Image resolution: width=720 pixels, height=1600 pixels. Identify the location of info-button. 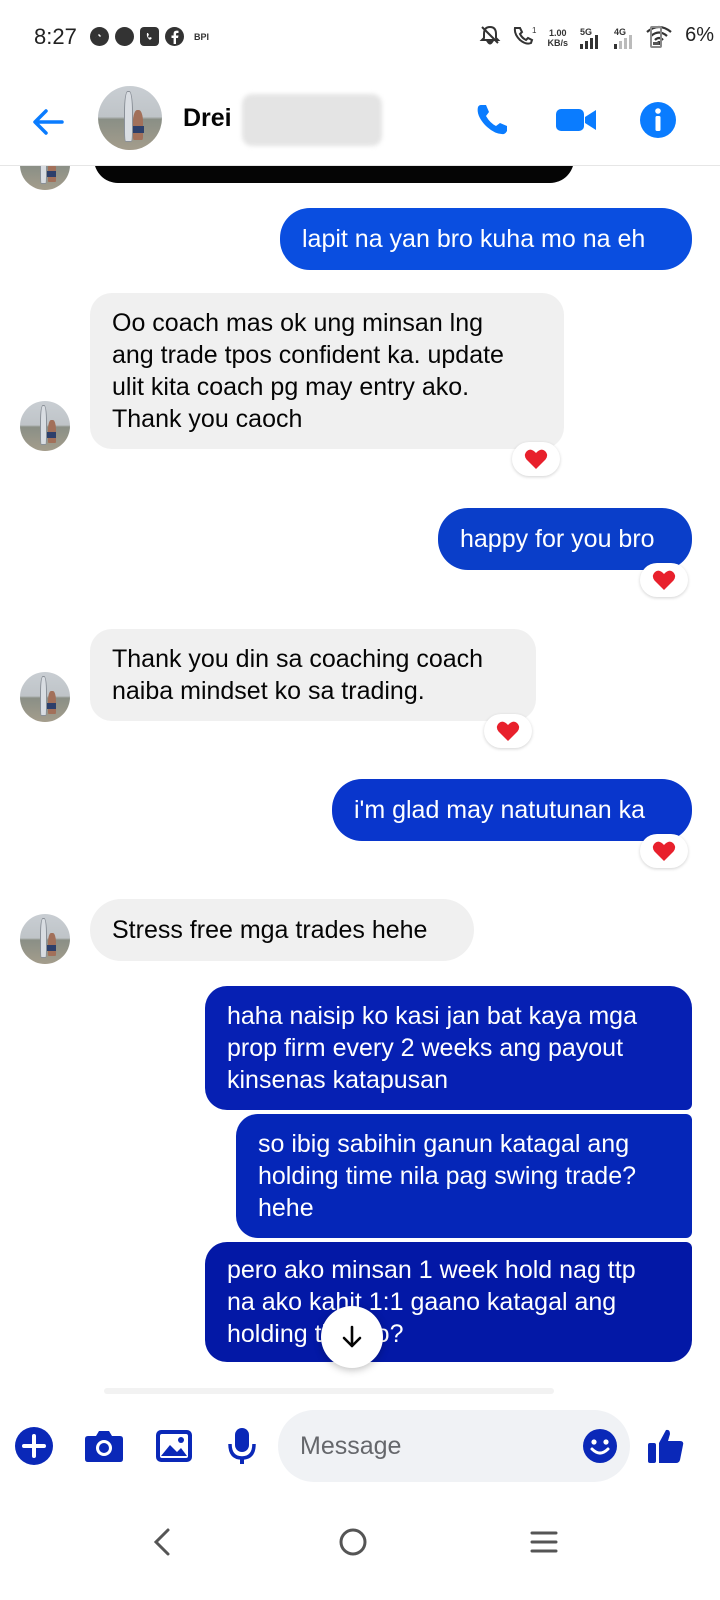
(658, 120).